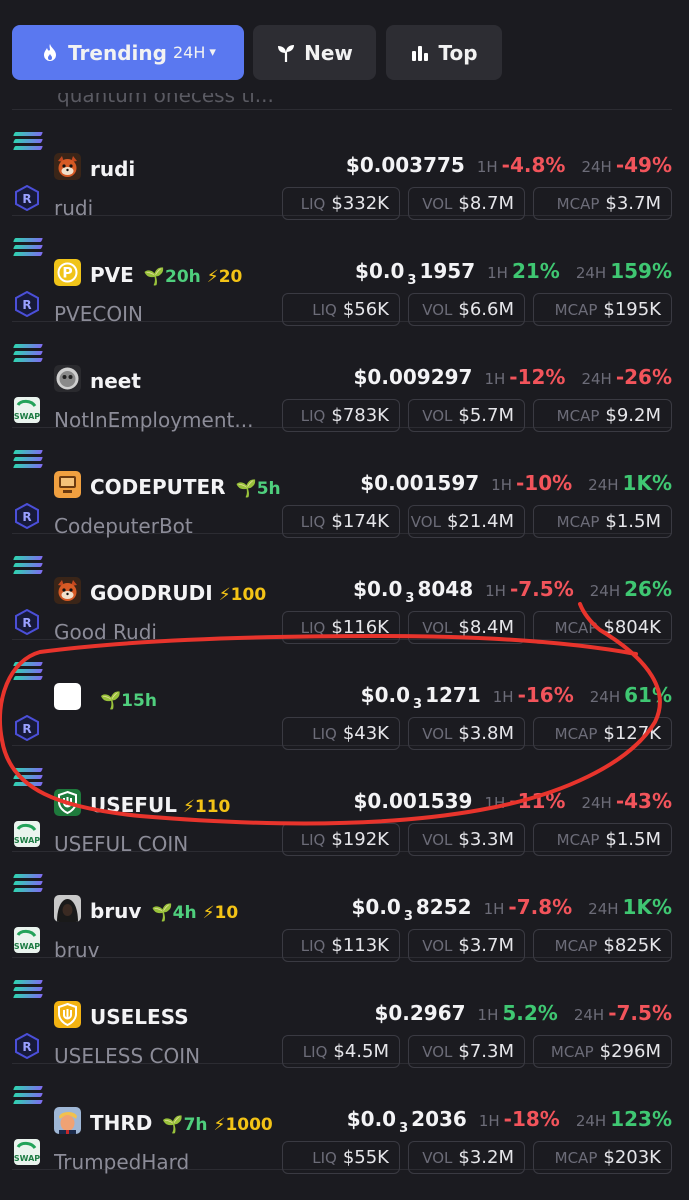 This screenshot has width=689, height=1200. I want to click on market-cap-value: $203K, so click(632, 1157).